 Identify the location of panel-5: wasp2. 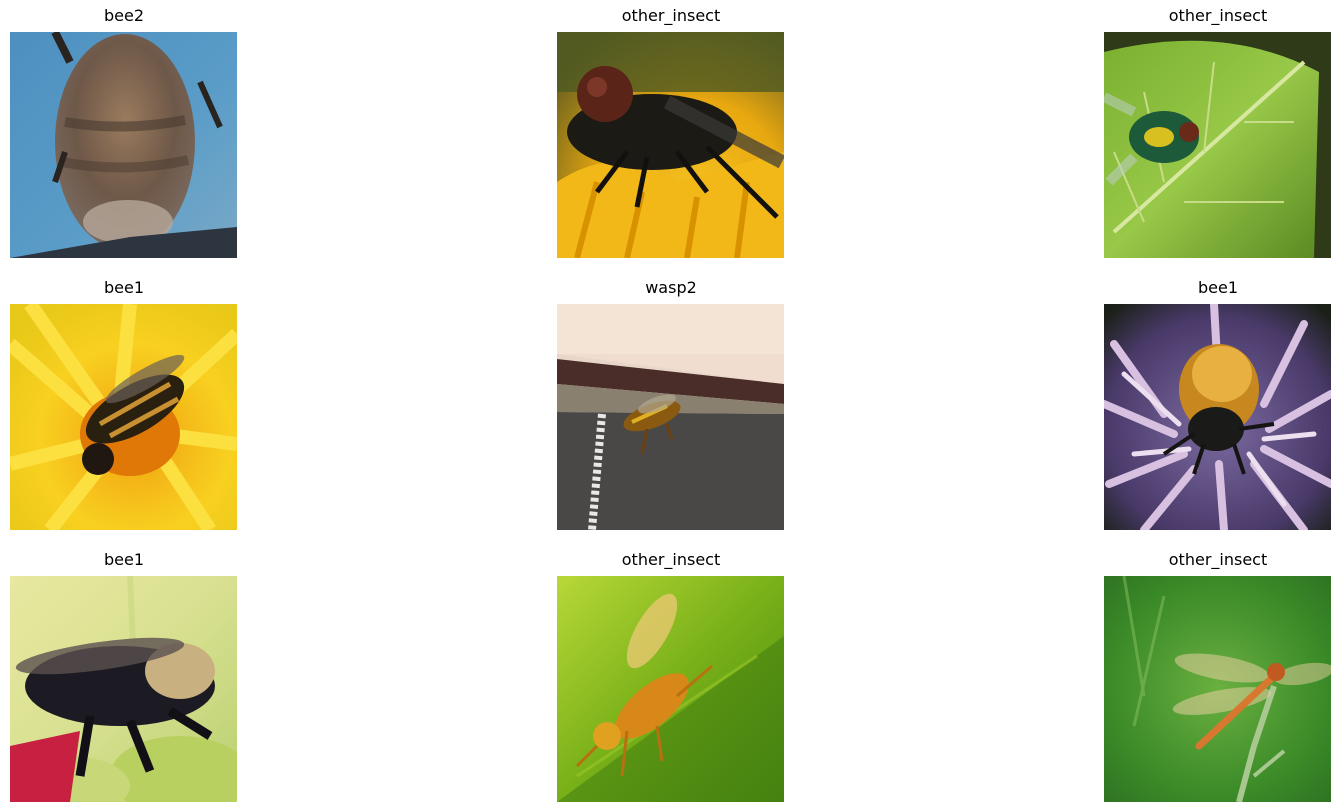
(671, 403).